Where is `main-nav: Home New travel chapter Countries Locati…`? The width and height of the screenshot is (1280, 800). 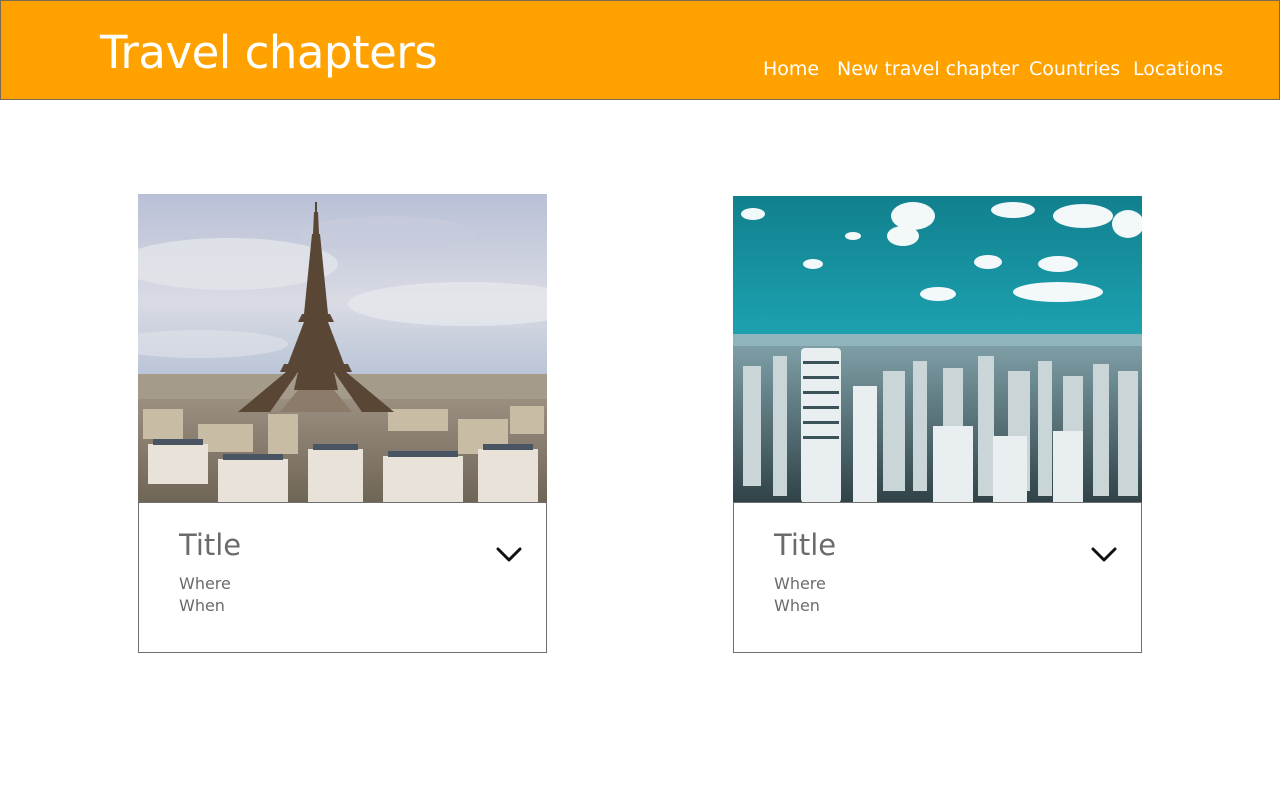 main-nav: Home New travel chapter Countries Locati… is located at coordinates (640, 70).